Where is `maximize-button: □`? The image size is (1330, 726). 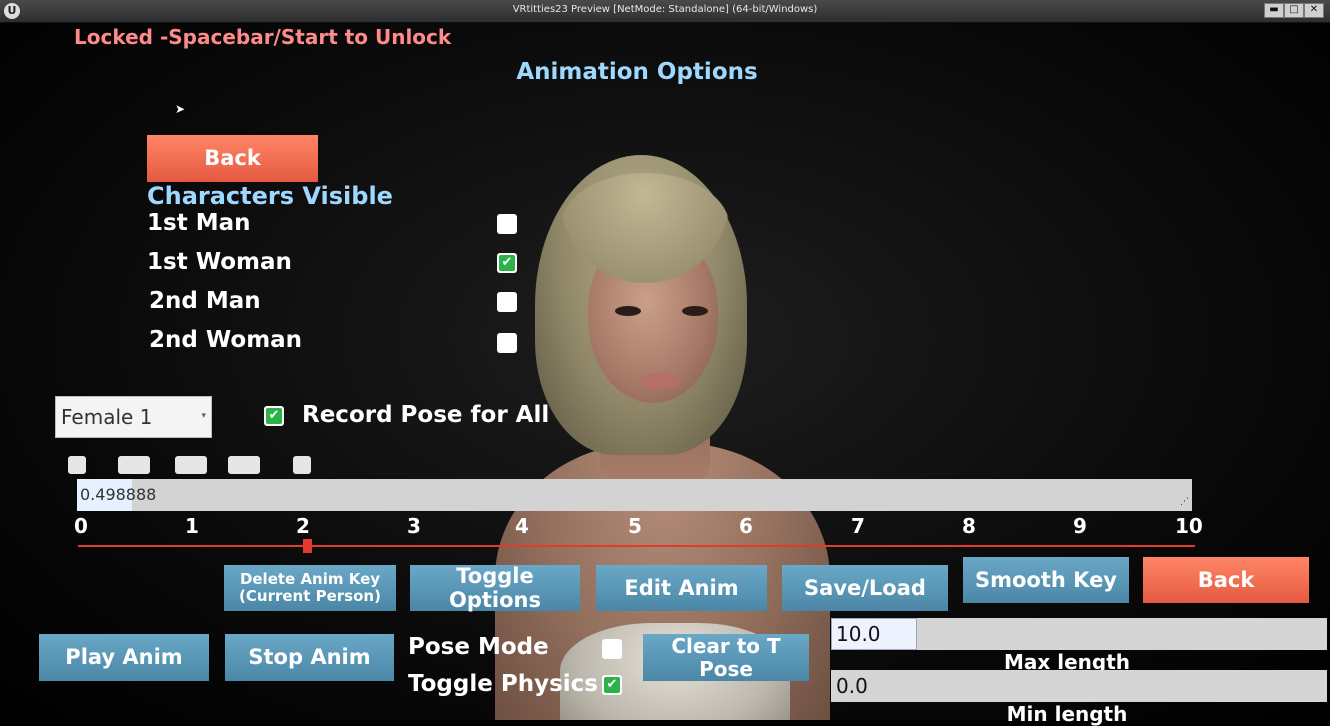 maximize-button: □ is located at coordinates (1294, 10).